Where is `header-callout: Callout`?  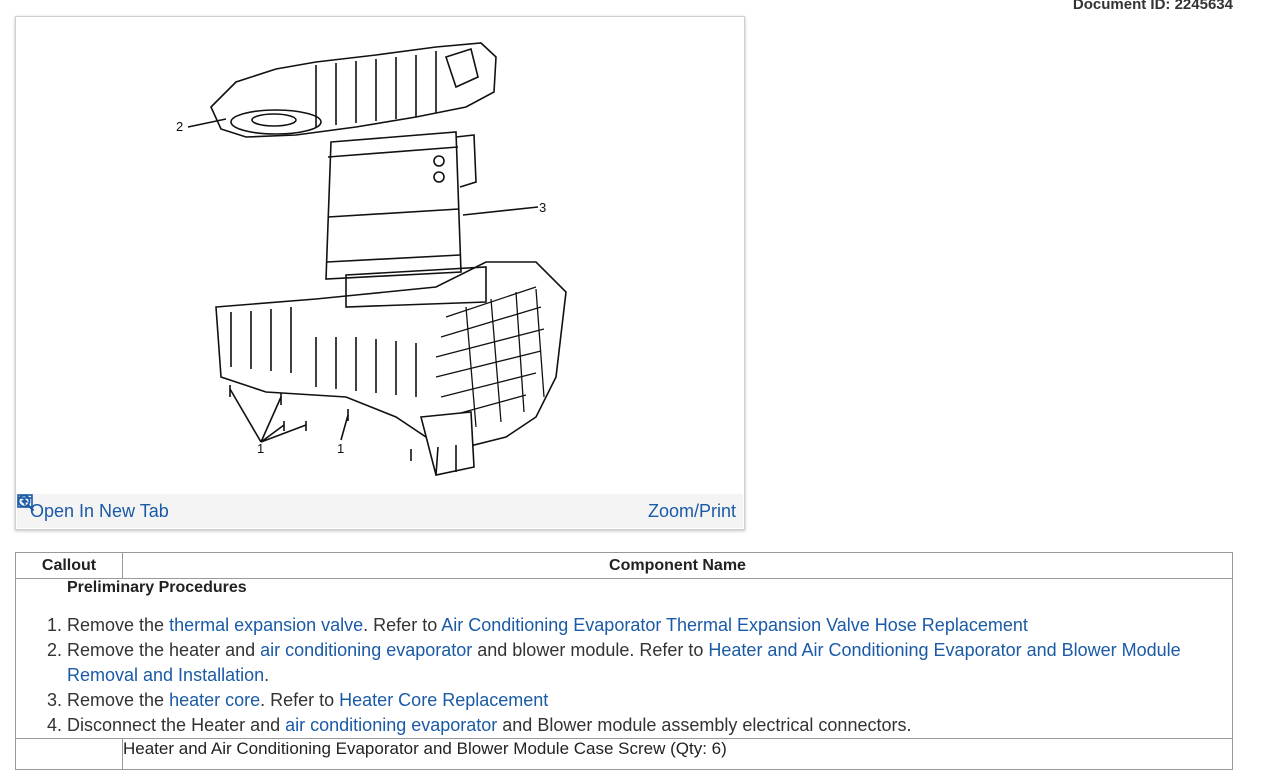 header-callout: Callout is located at coordinates (69, 565).